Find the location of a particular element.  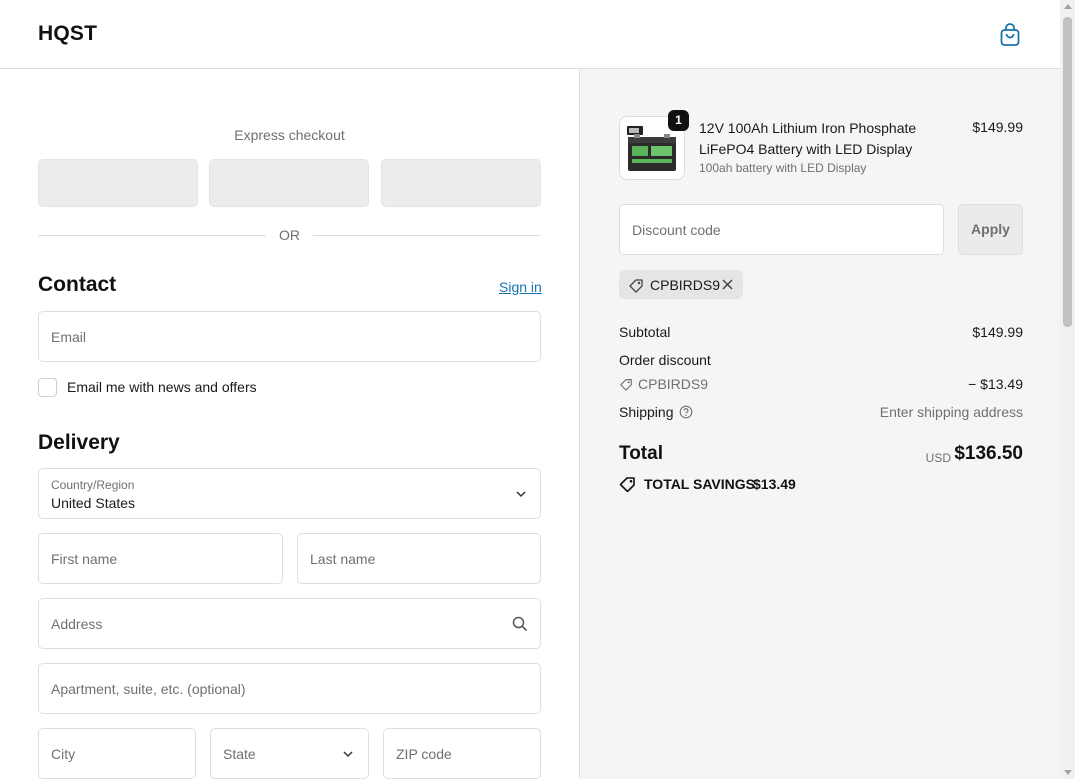

express-checkout-label: Express checkout is located at coordinates (289, 135).